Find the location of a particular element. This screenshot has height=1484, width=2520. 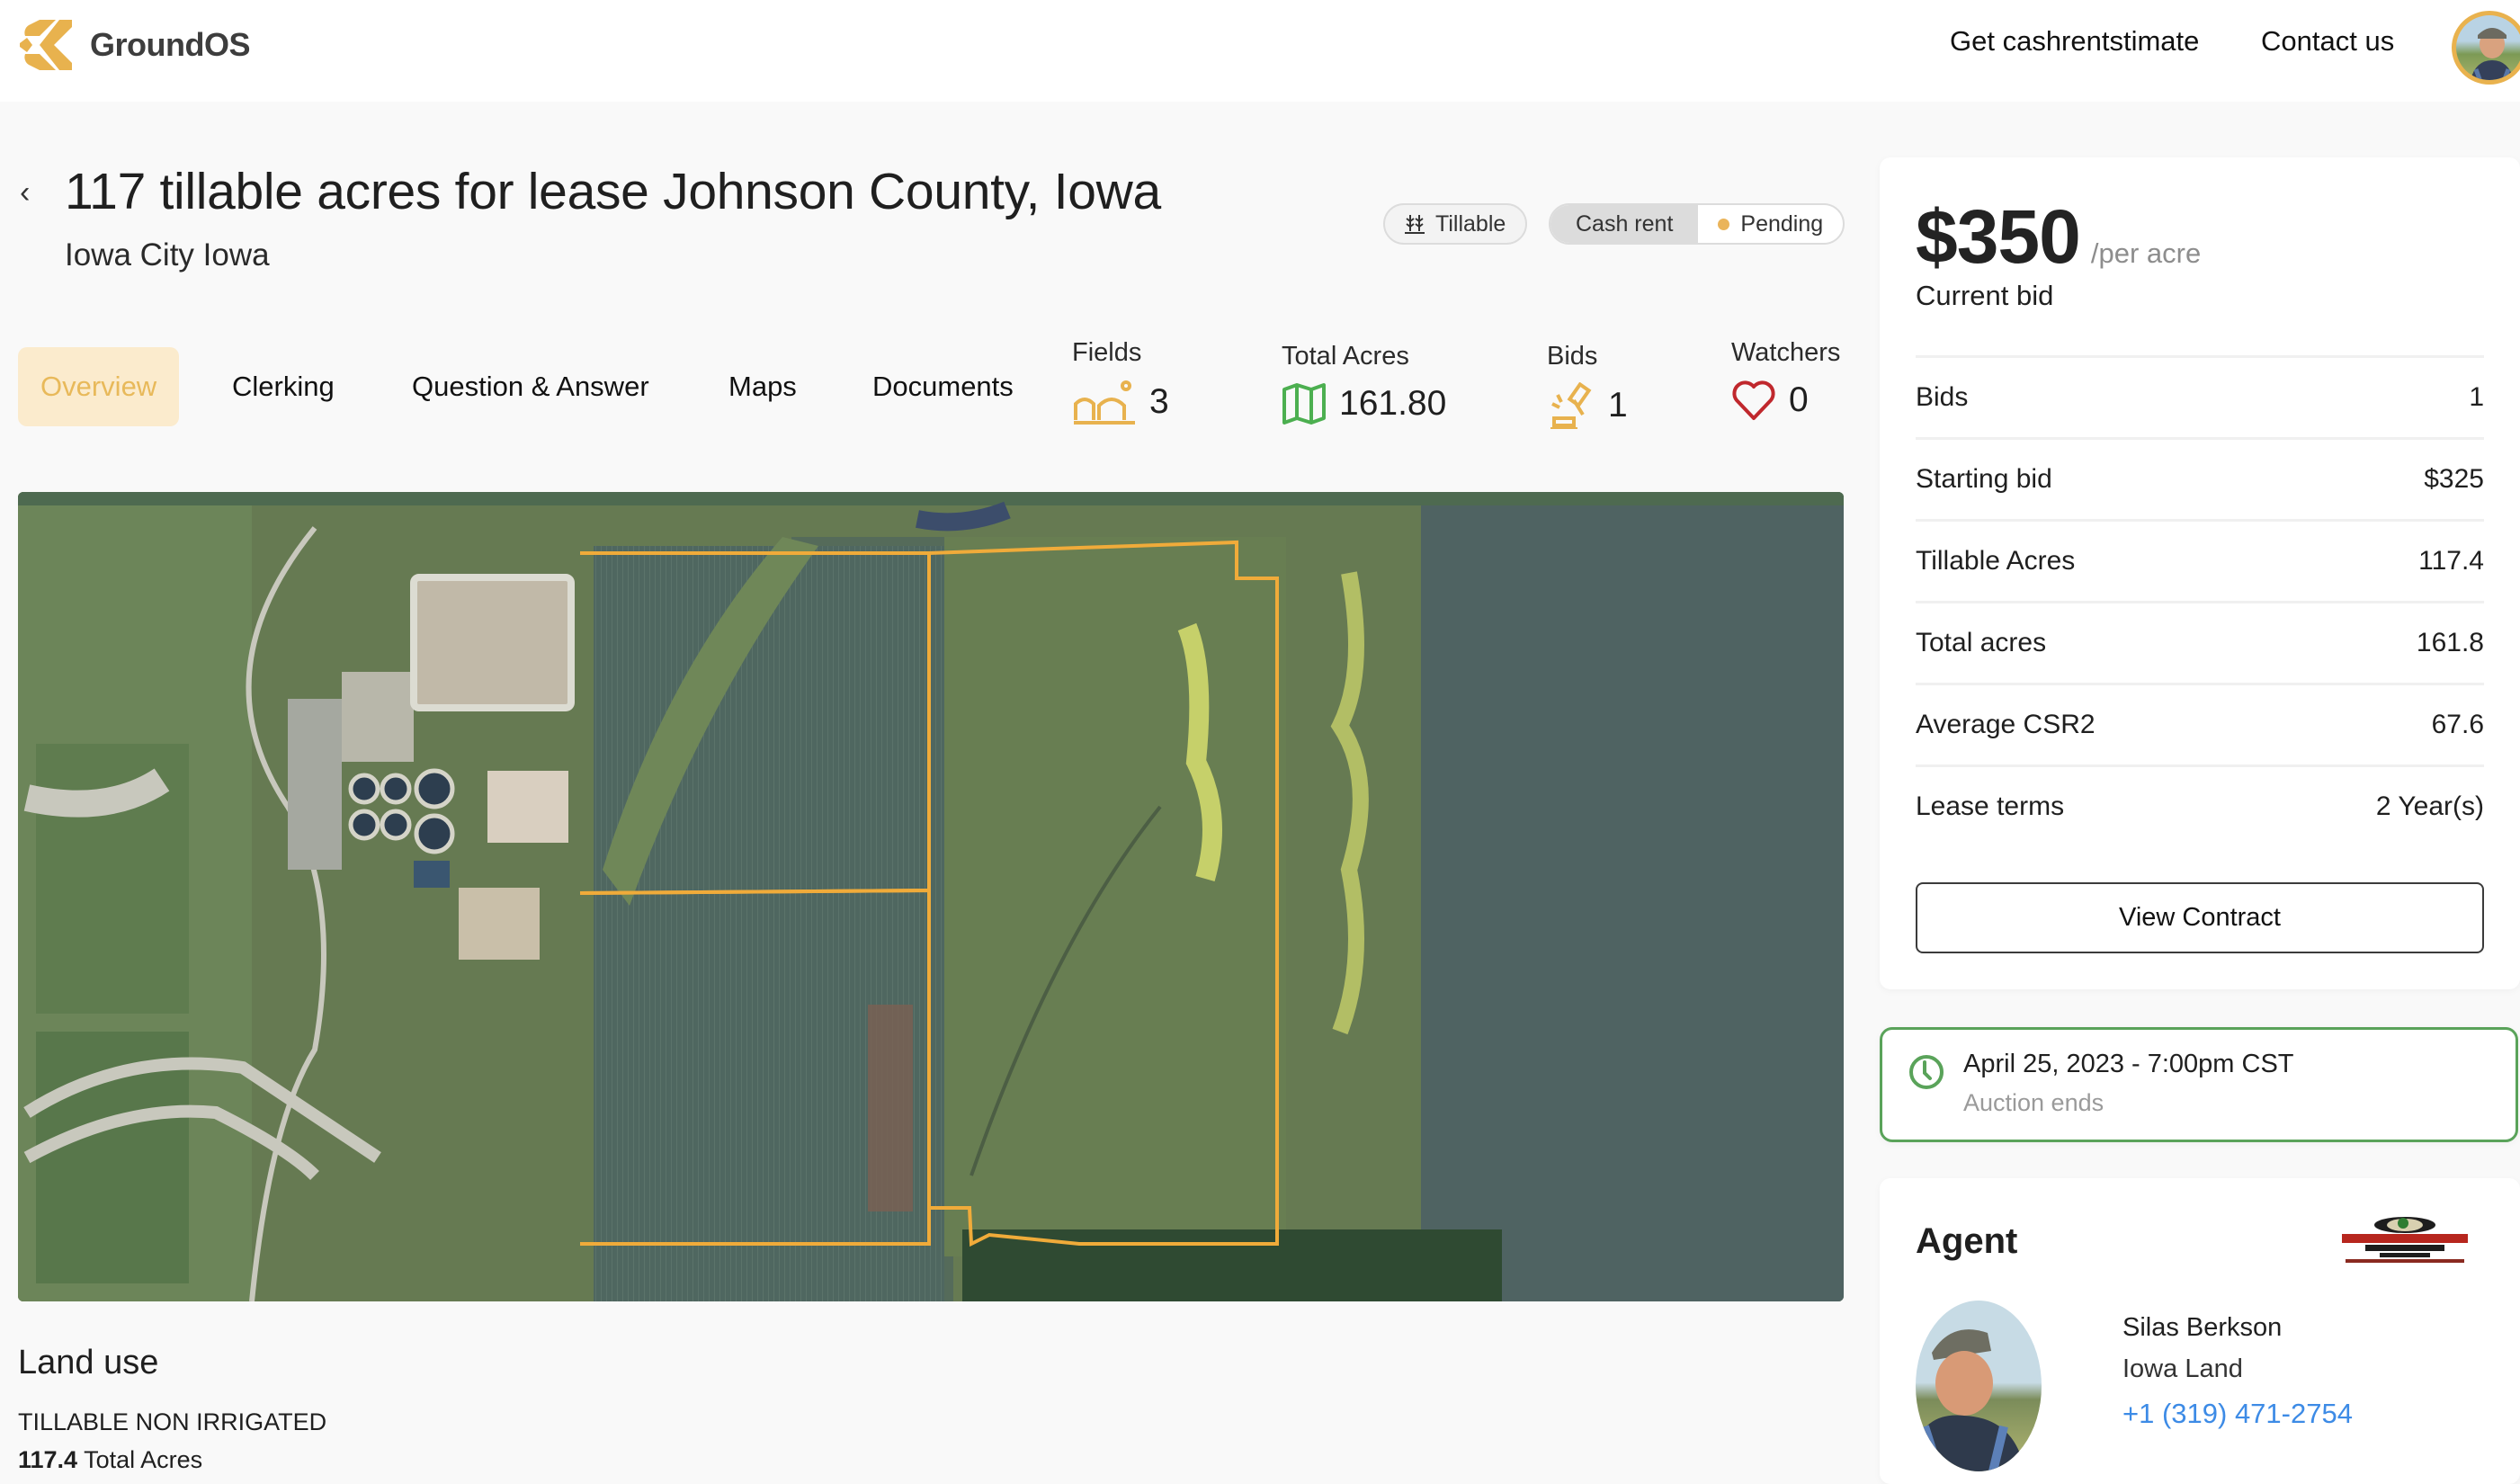

view-contract-button: View Contract is located at coordinates (2200, 917).